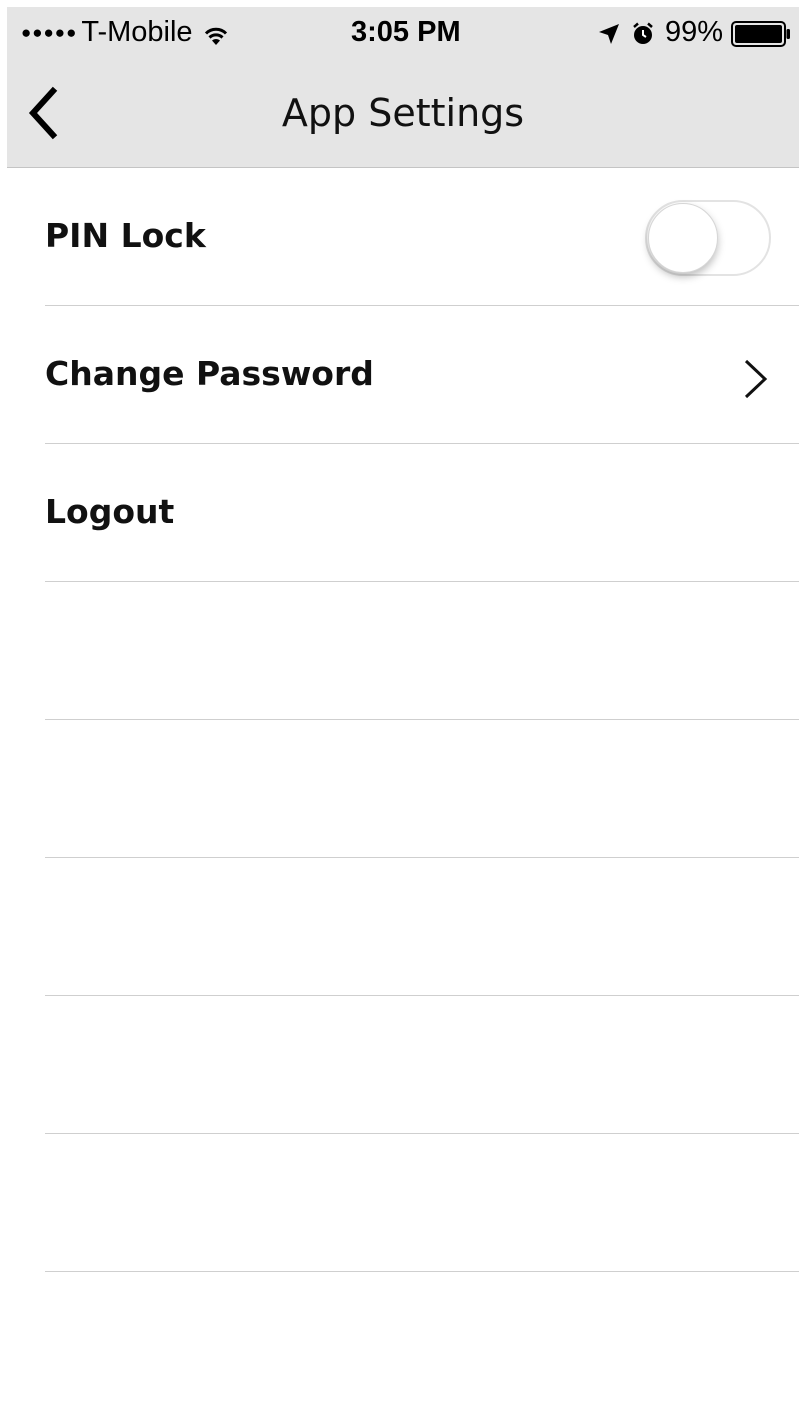 This screenshot has width=799, height=1408. I want to click on status-bar-left: ●●●●● T-Mobile, so click(125, 32).